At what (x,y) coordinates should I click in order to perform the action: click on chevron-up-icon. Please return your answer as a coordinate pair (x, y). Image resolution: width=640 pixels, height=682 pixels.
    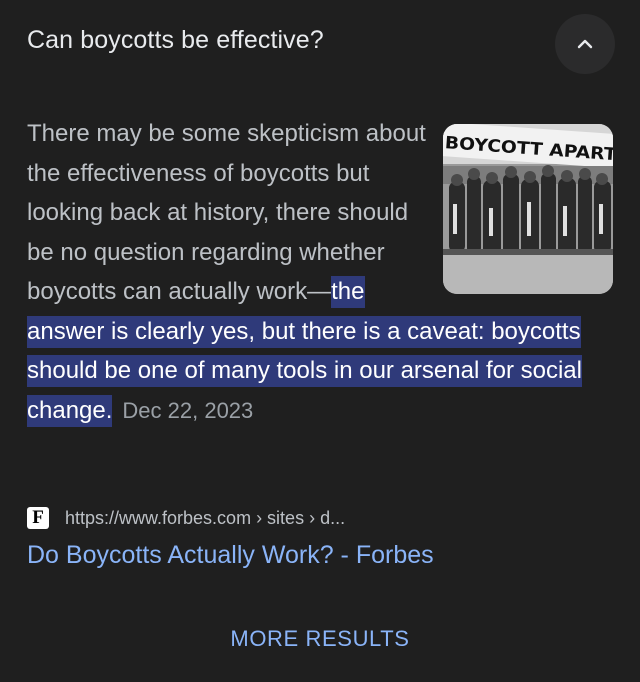
    Looking at the image, I should click on (585, 44).